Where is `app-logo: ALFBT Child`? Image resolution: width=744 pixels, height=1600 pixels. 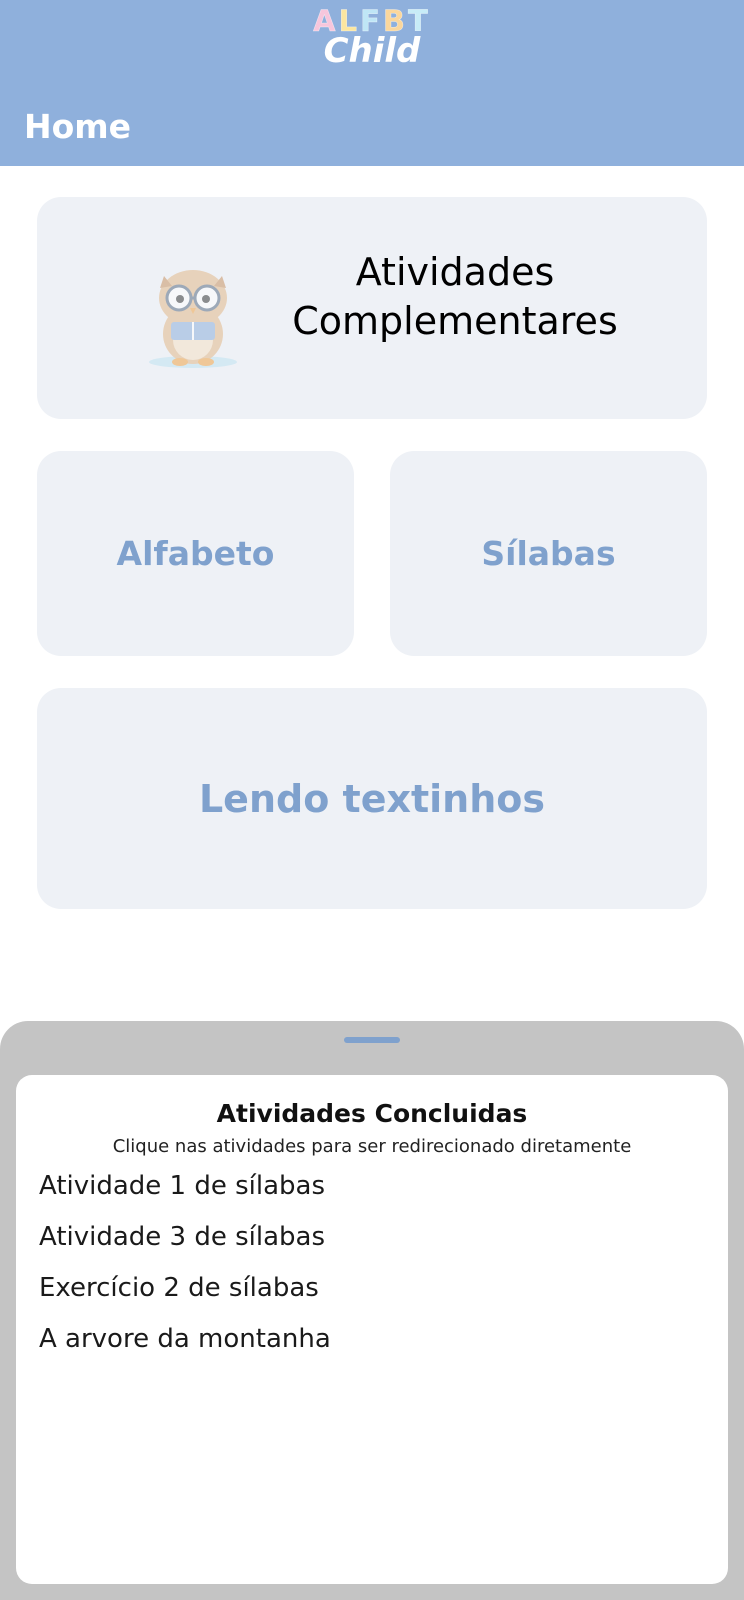 app-logo: ALFBT Child is located at coordinates (372, 37).